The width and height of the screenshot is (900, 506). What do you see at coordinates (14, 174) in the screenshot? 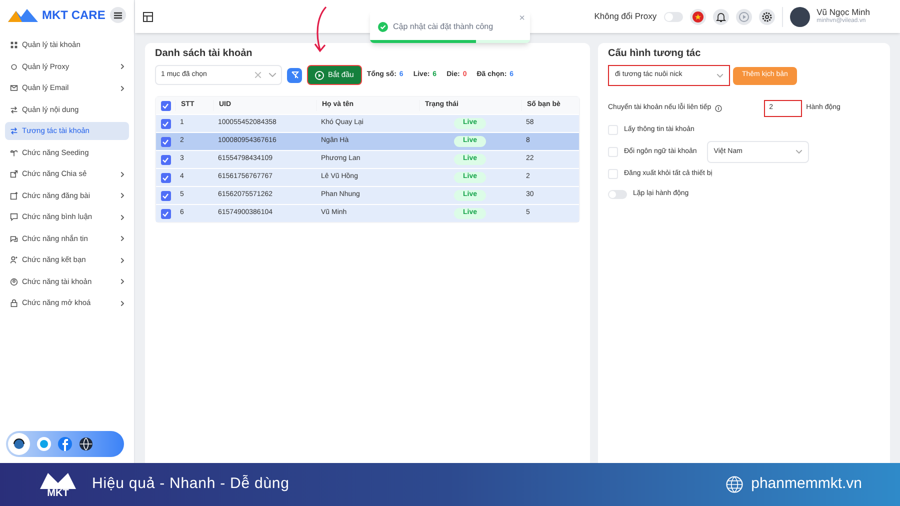
I see `share-icon` at bounding box center [14, 174].